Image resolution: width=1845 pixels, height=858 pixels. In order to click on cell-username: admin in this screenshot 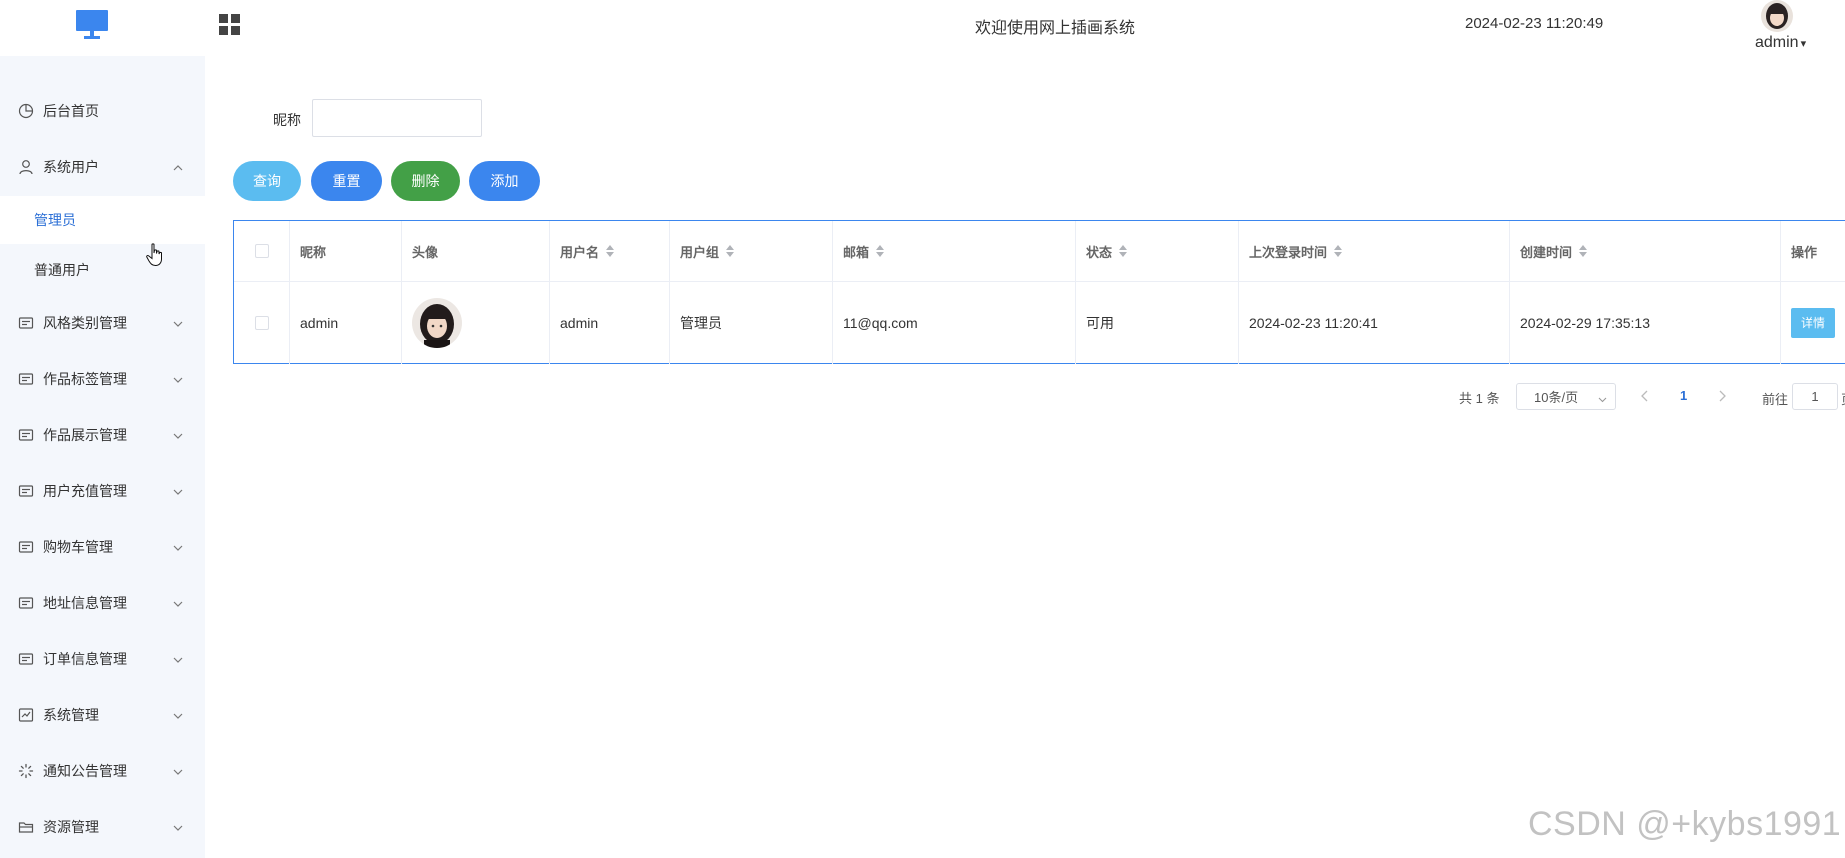, I will do `click(579, 322)`.